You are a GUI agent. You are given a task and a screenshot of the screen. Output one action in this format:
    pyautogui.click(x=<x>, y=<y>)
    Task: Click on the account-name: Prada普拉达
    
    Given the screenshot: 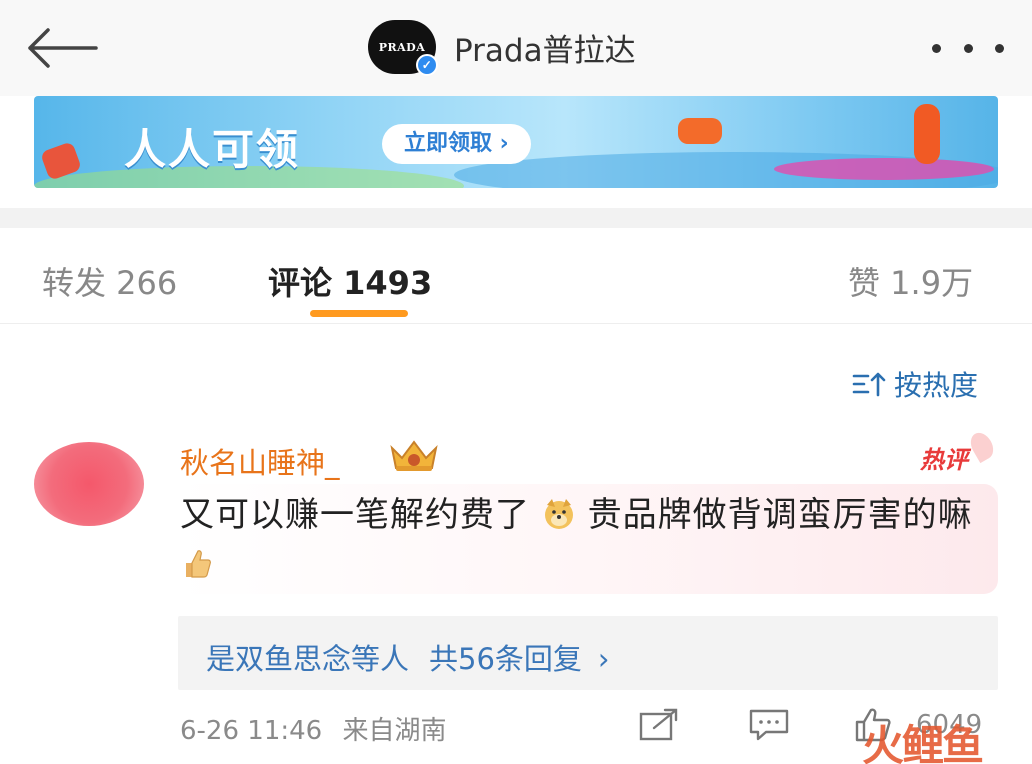 What is the action you would take?
    pyautogui.click(x=545, y=47)
    